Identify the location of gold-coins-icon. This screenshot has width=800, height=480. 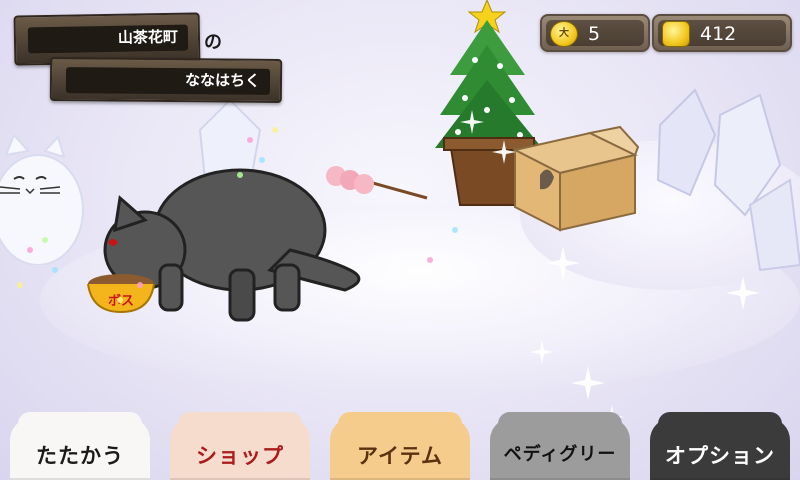
(676, 34).